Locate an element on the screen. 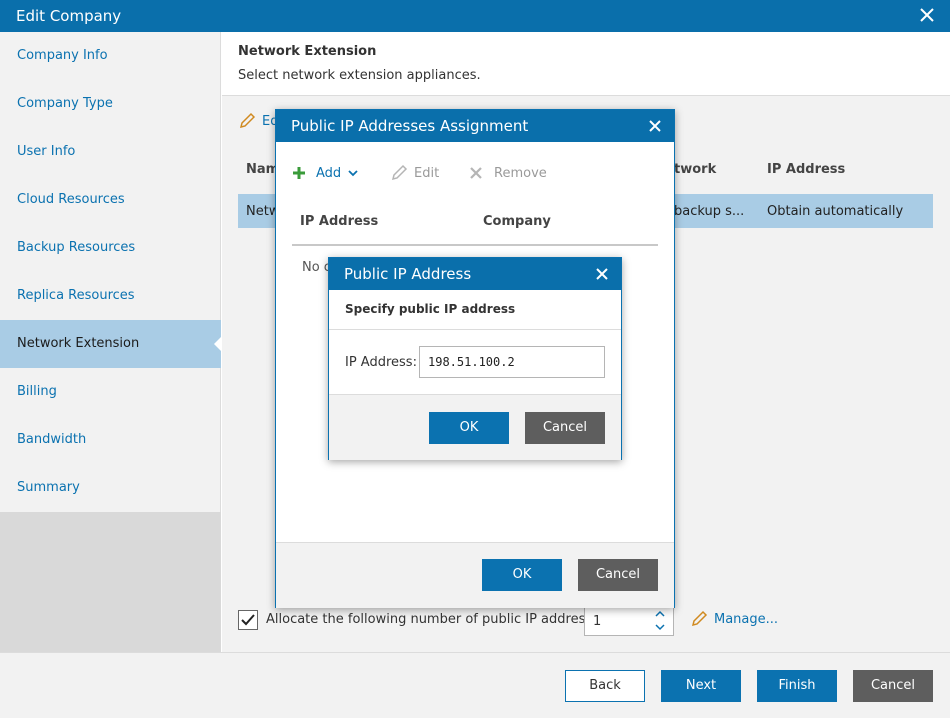 The image size is (950, 718). window-titlebar: Edit Company is located at coordinates (475, 16).